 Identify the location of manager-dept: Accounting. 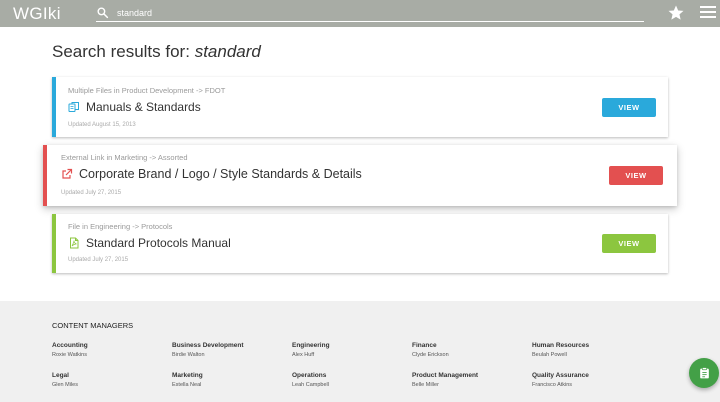
(70, 345).